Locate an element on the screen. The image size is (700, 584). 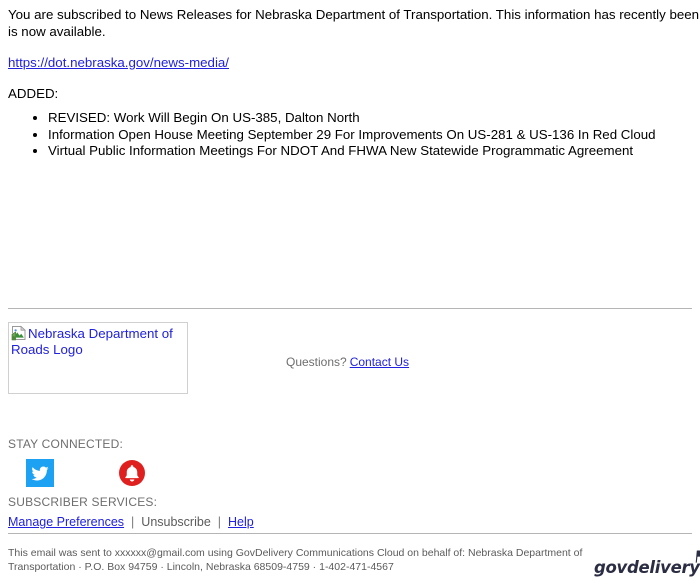
broken-image-icon is located at coordinates (19, 333).